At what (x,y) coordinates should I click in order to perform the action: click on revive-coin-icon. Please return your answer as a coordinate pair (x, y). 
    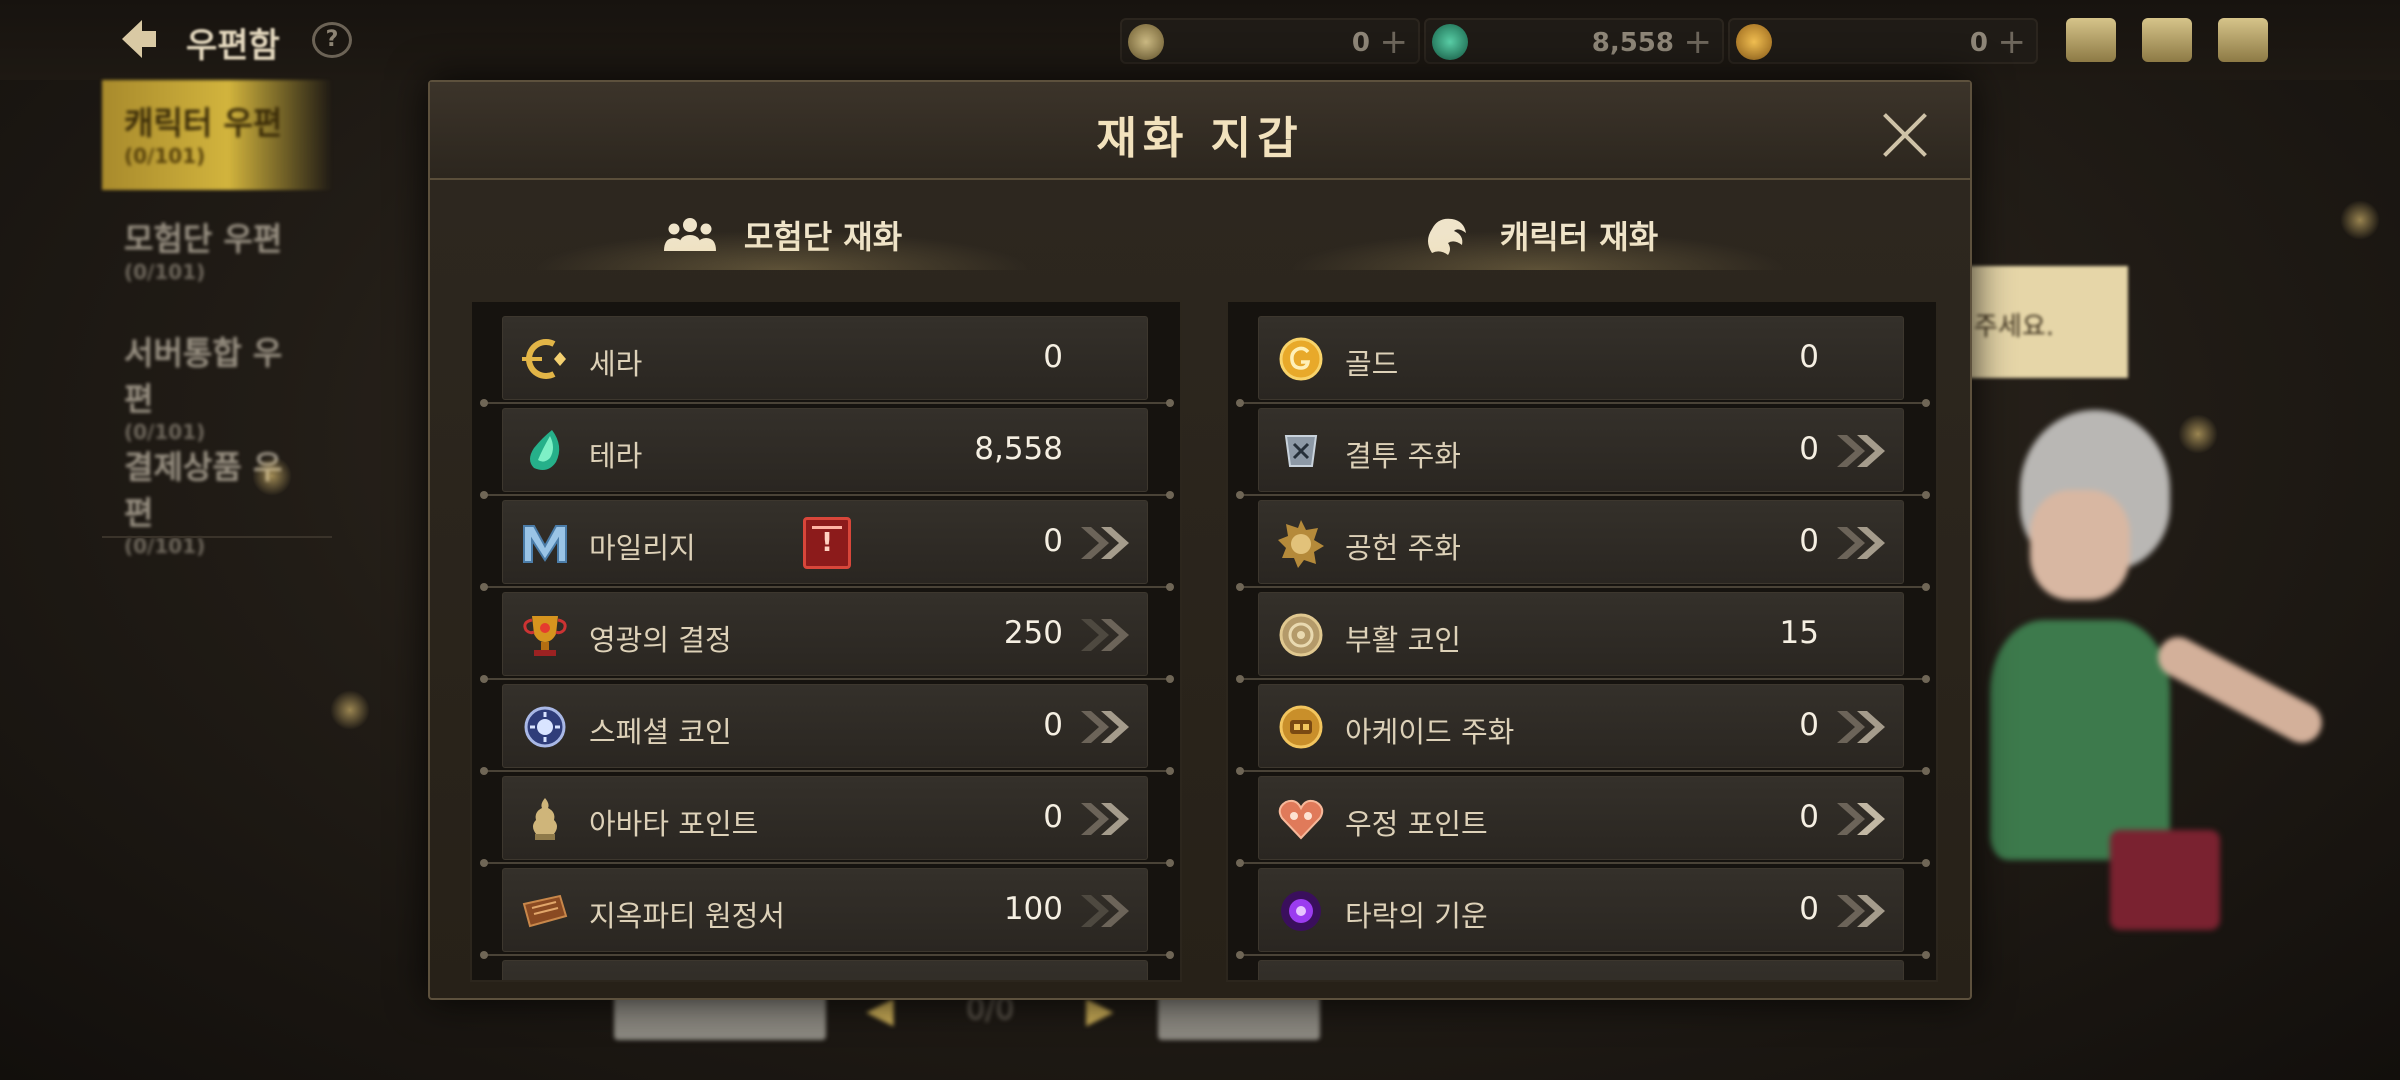
    Looking at the image, I should click on (1301, 635).